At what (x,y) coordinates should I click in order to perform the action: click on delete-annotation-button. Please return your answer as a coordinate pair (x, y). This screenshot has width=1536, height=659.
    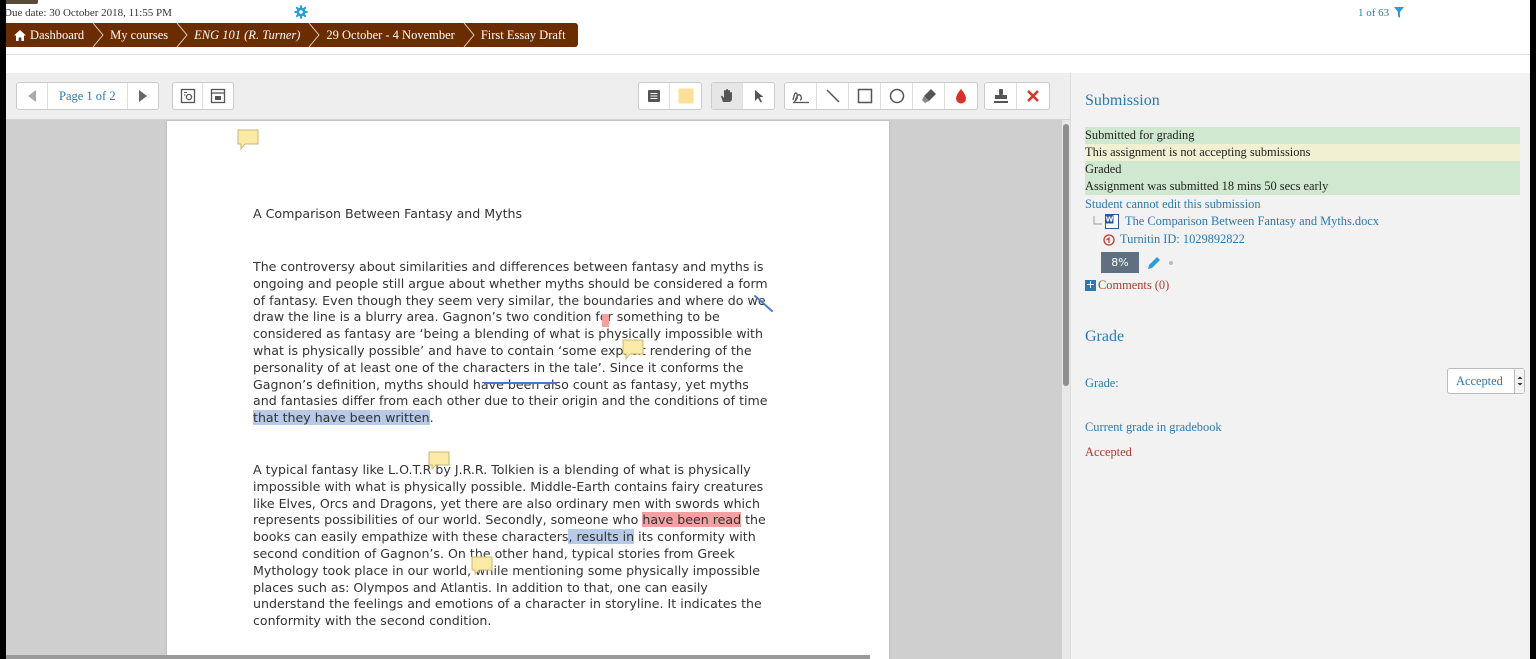
    Looking at the image, I should click on (1033, 96).